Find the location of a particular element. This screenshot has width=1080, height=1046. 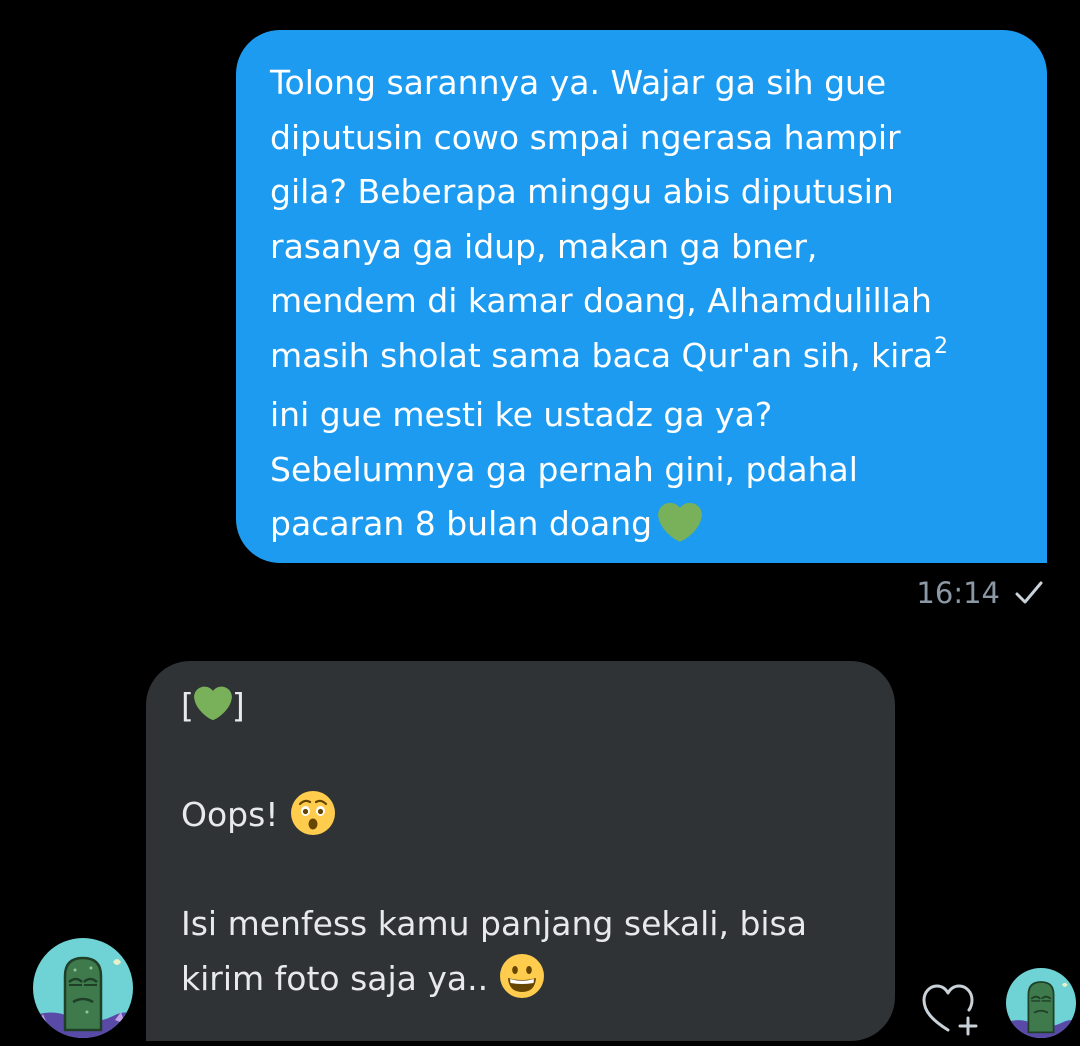

check-icon is located at coordinates (1029, 592).